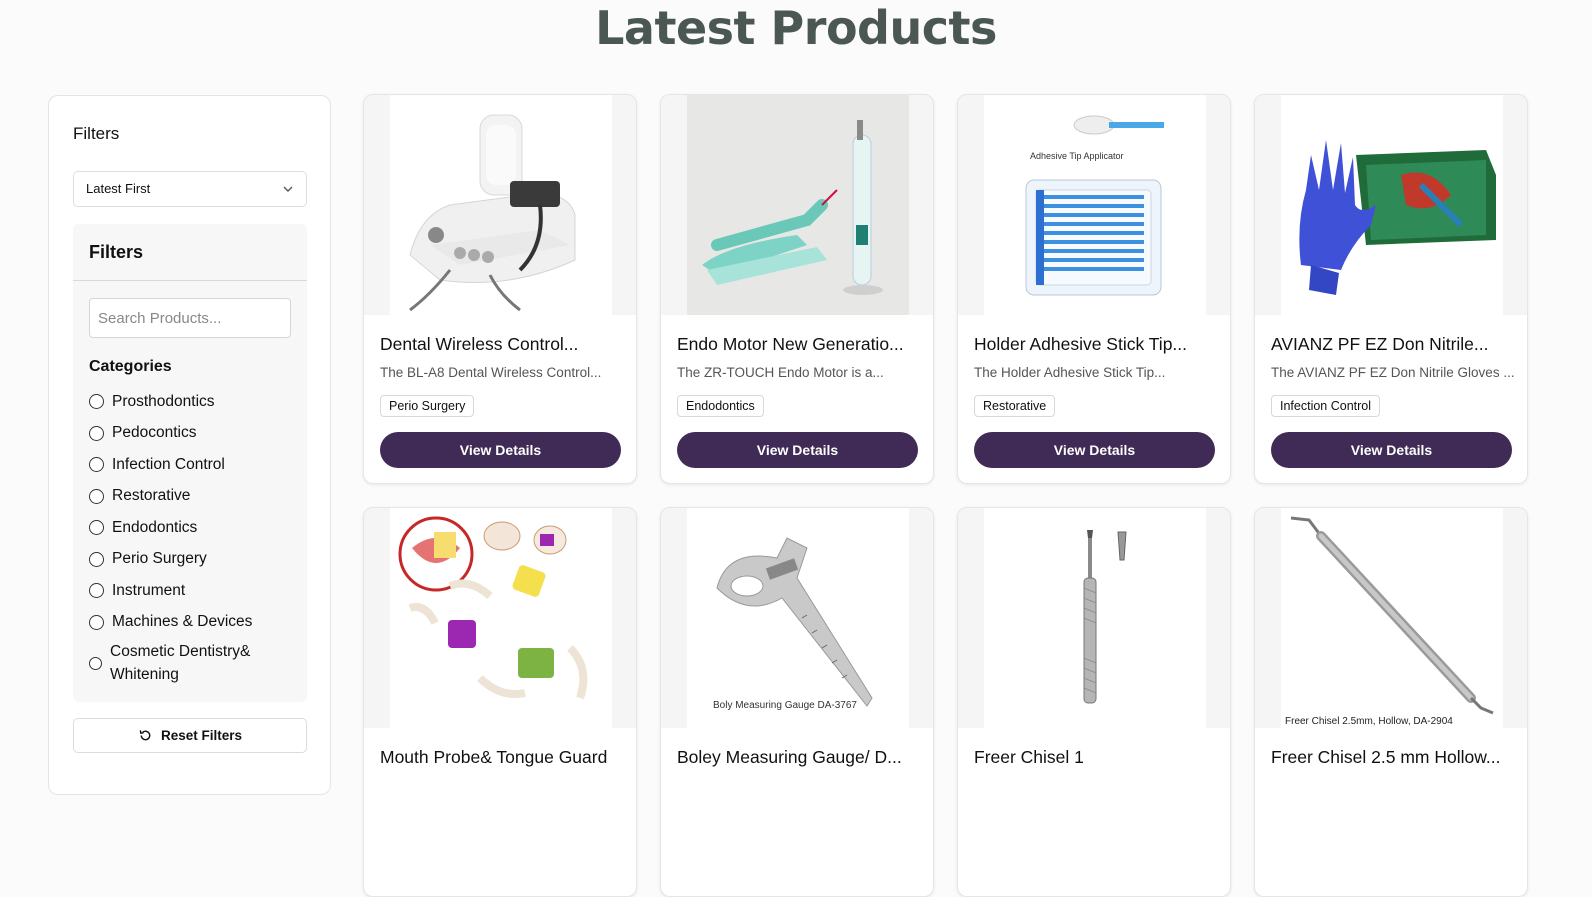  I want to click on product-image-area: Boly Measuring Gauge DA-3767, so click(797, 618).